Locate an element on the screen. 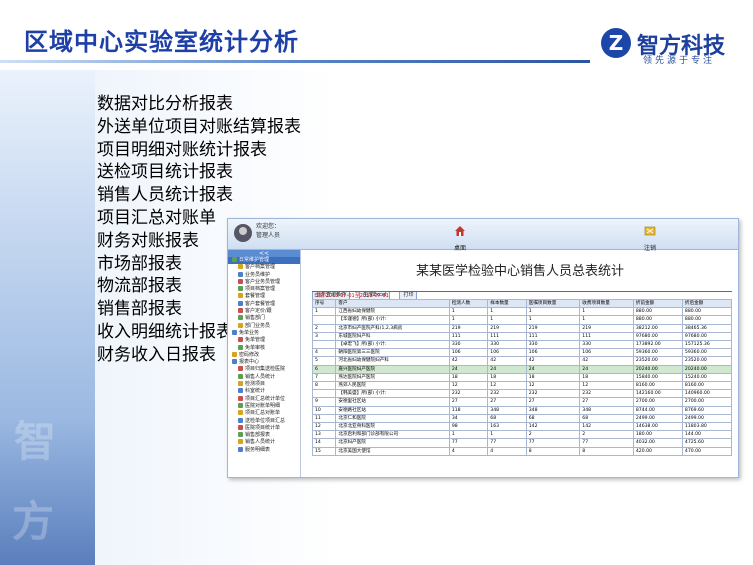 The image size is (753, 565). sidebar-item: 业务员维护 is located at coordinates (264, 275).